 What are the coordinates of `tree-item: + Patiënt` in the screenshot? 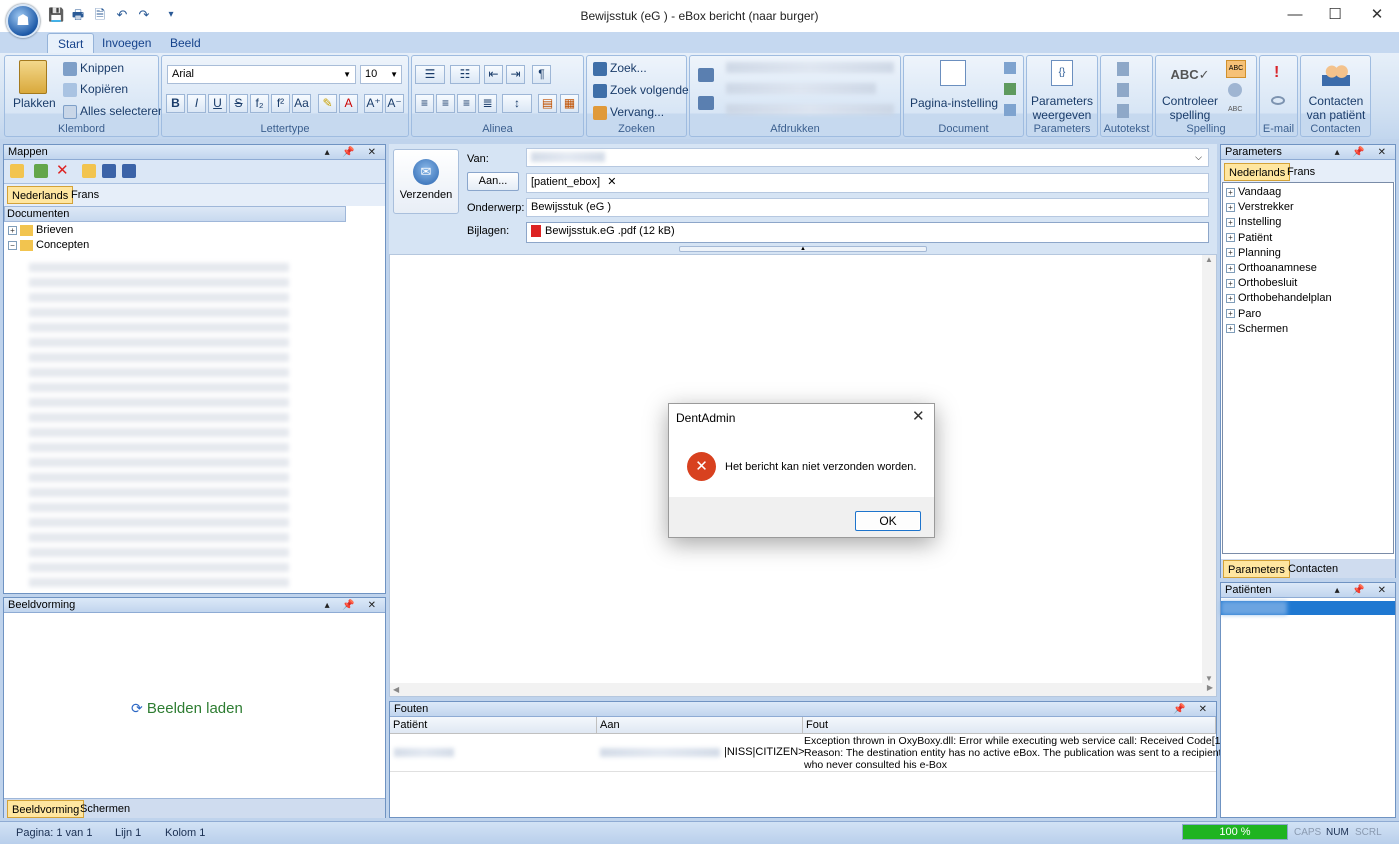 It's located at (1309, 238).